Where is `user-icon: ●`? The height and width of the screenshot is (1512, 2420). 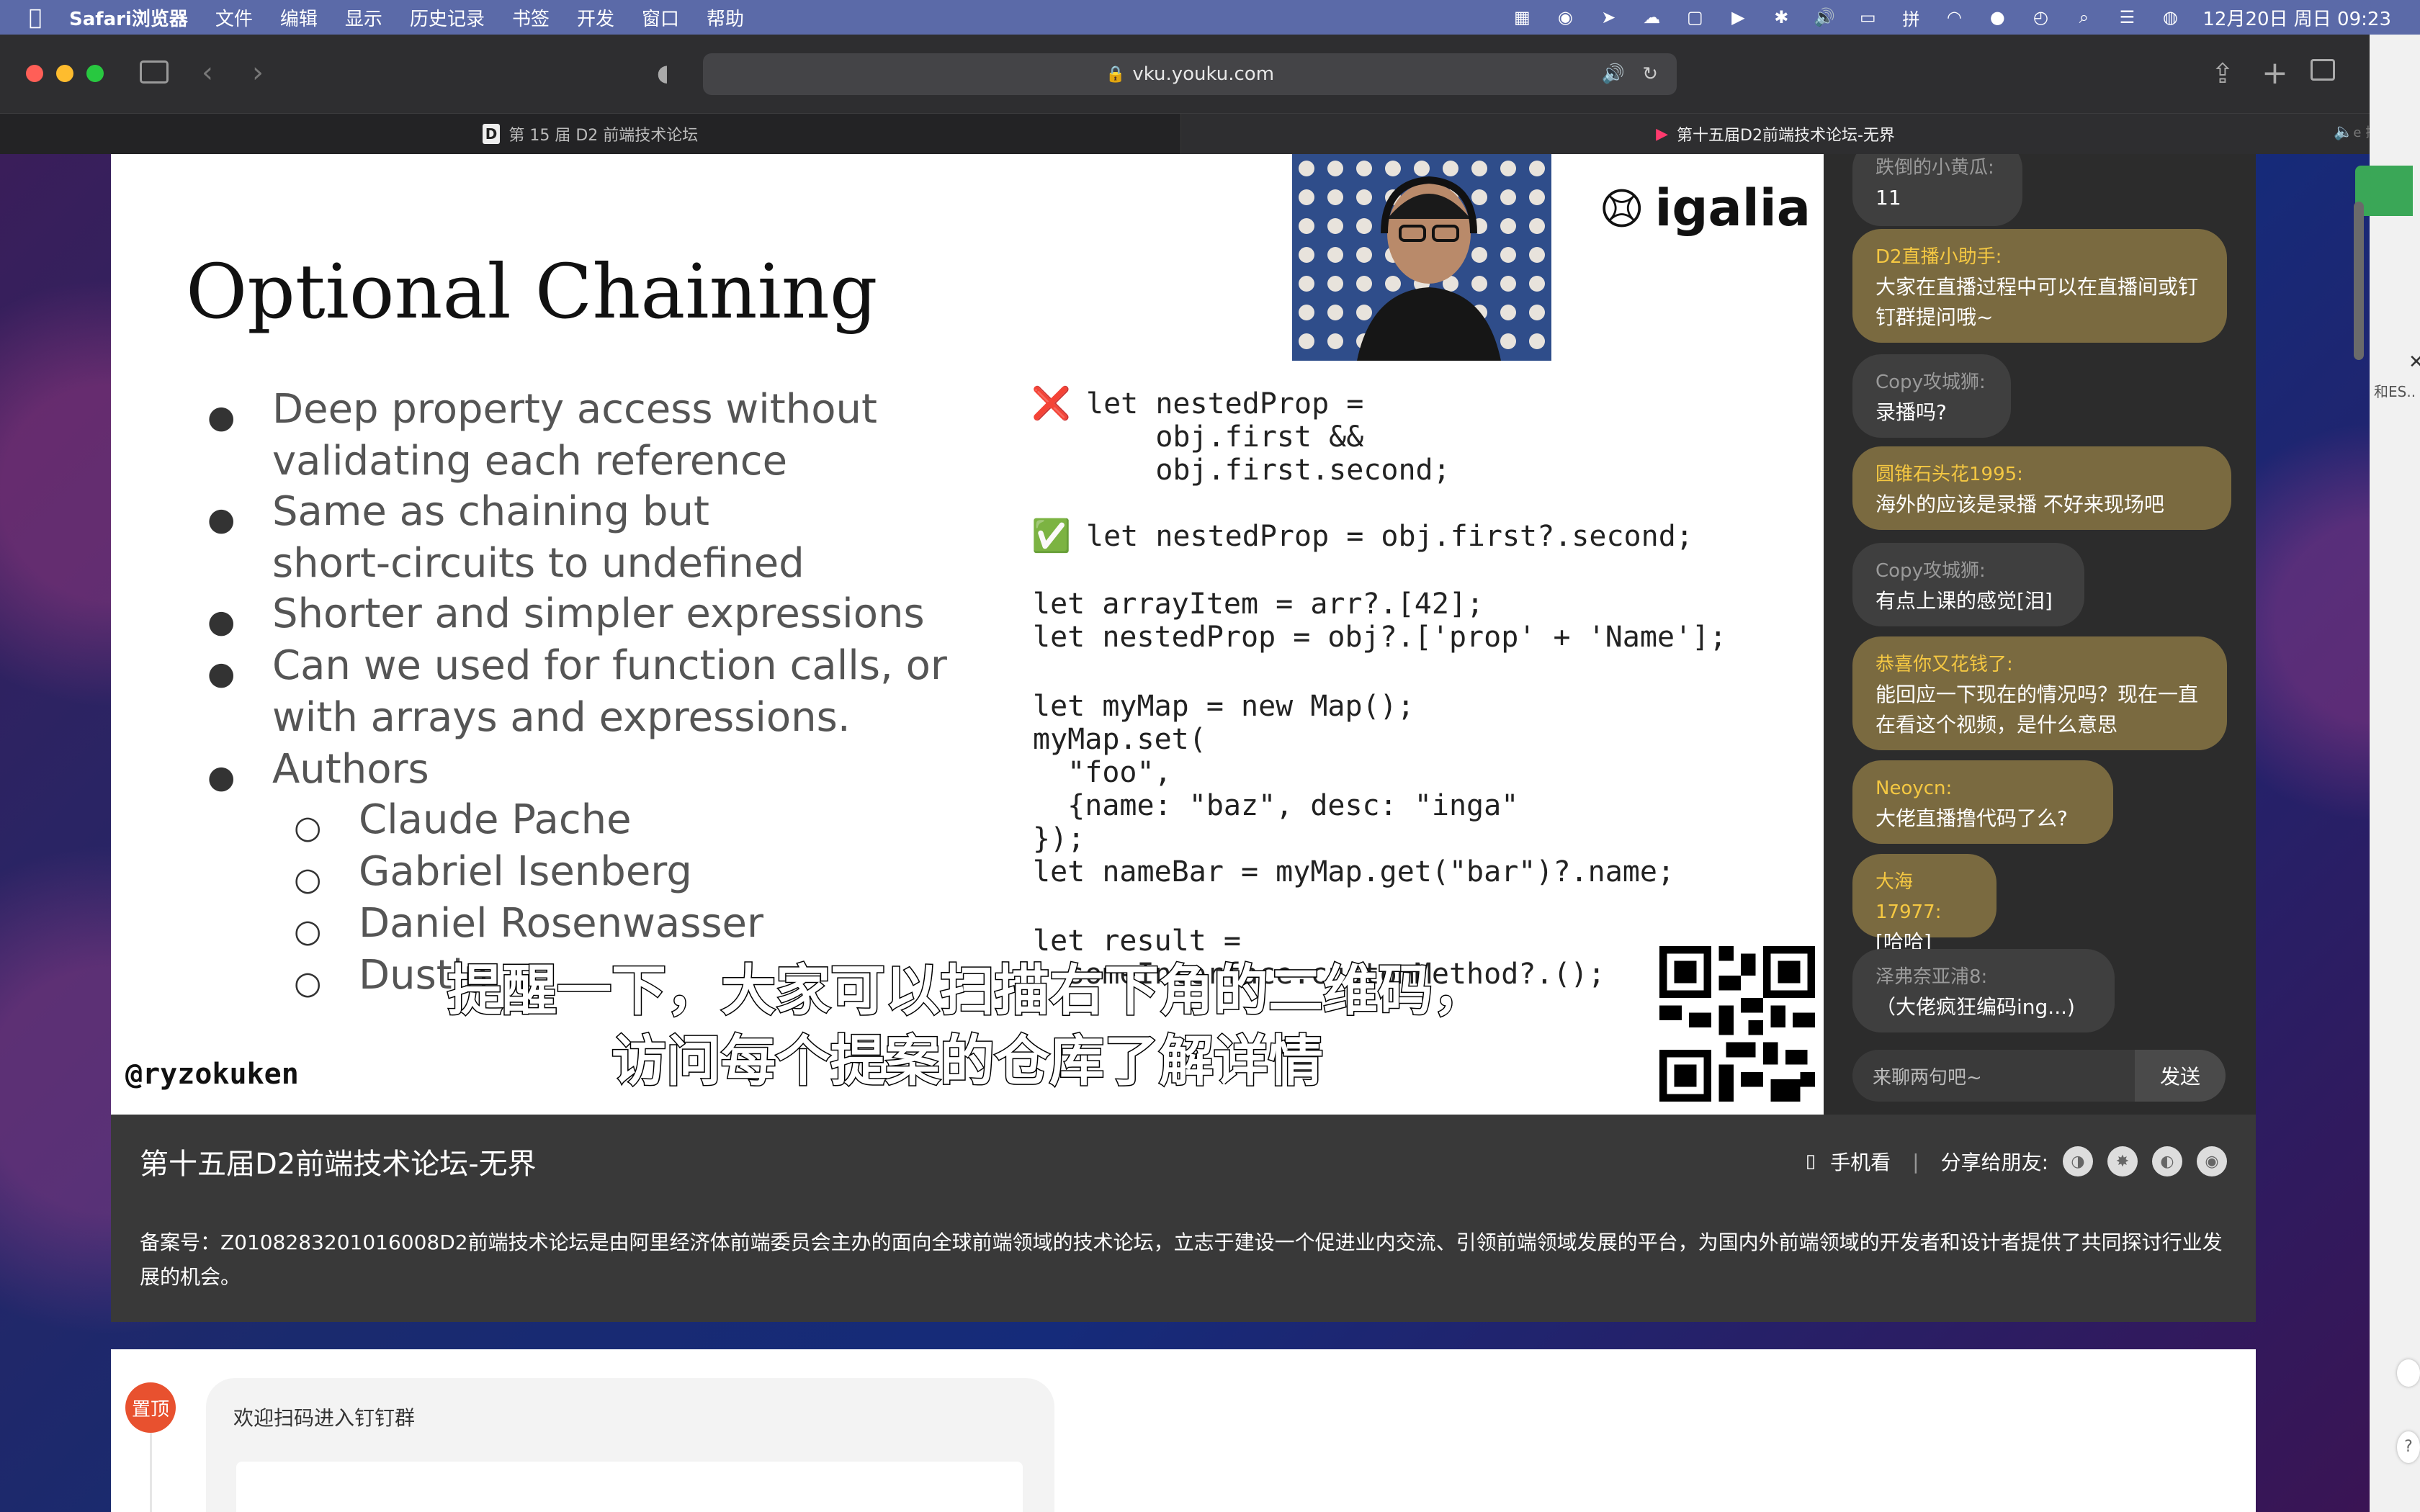
user-icon: ● is located at coordinates (1997, 17).